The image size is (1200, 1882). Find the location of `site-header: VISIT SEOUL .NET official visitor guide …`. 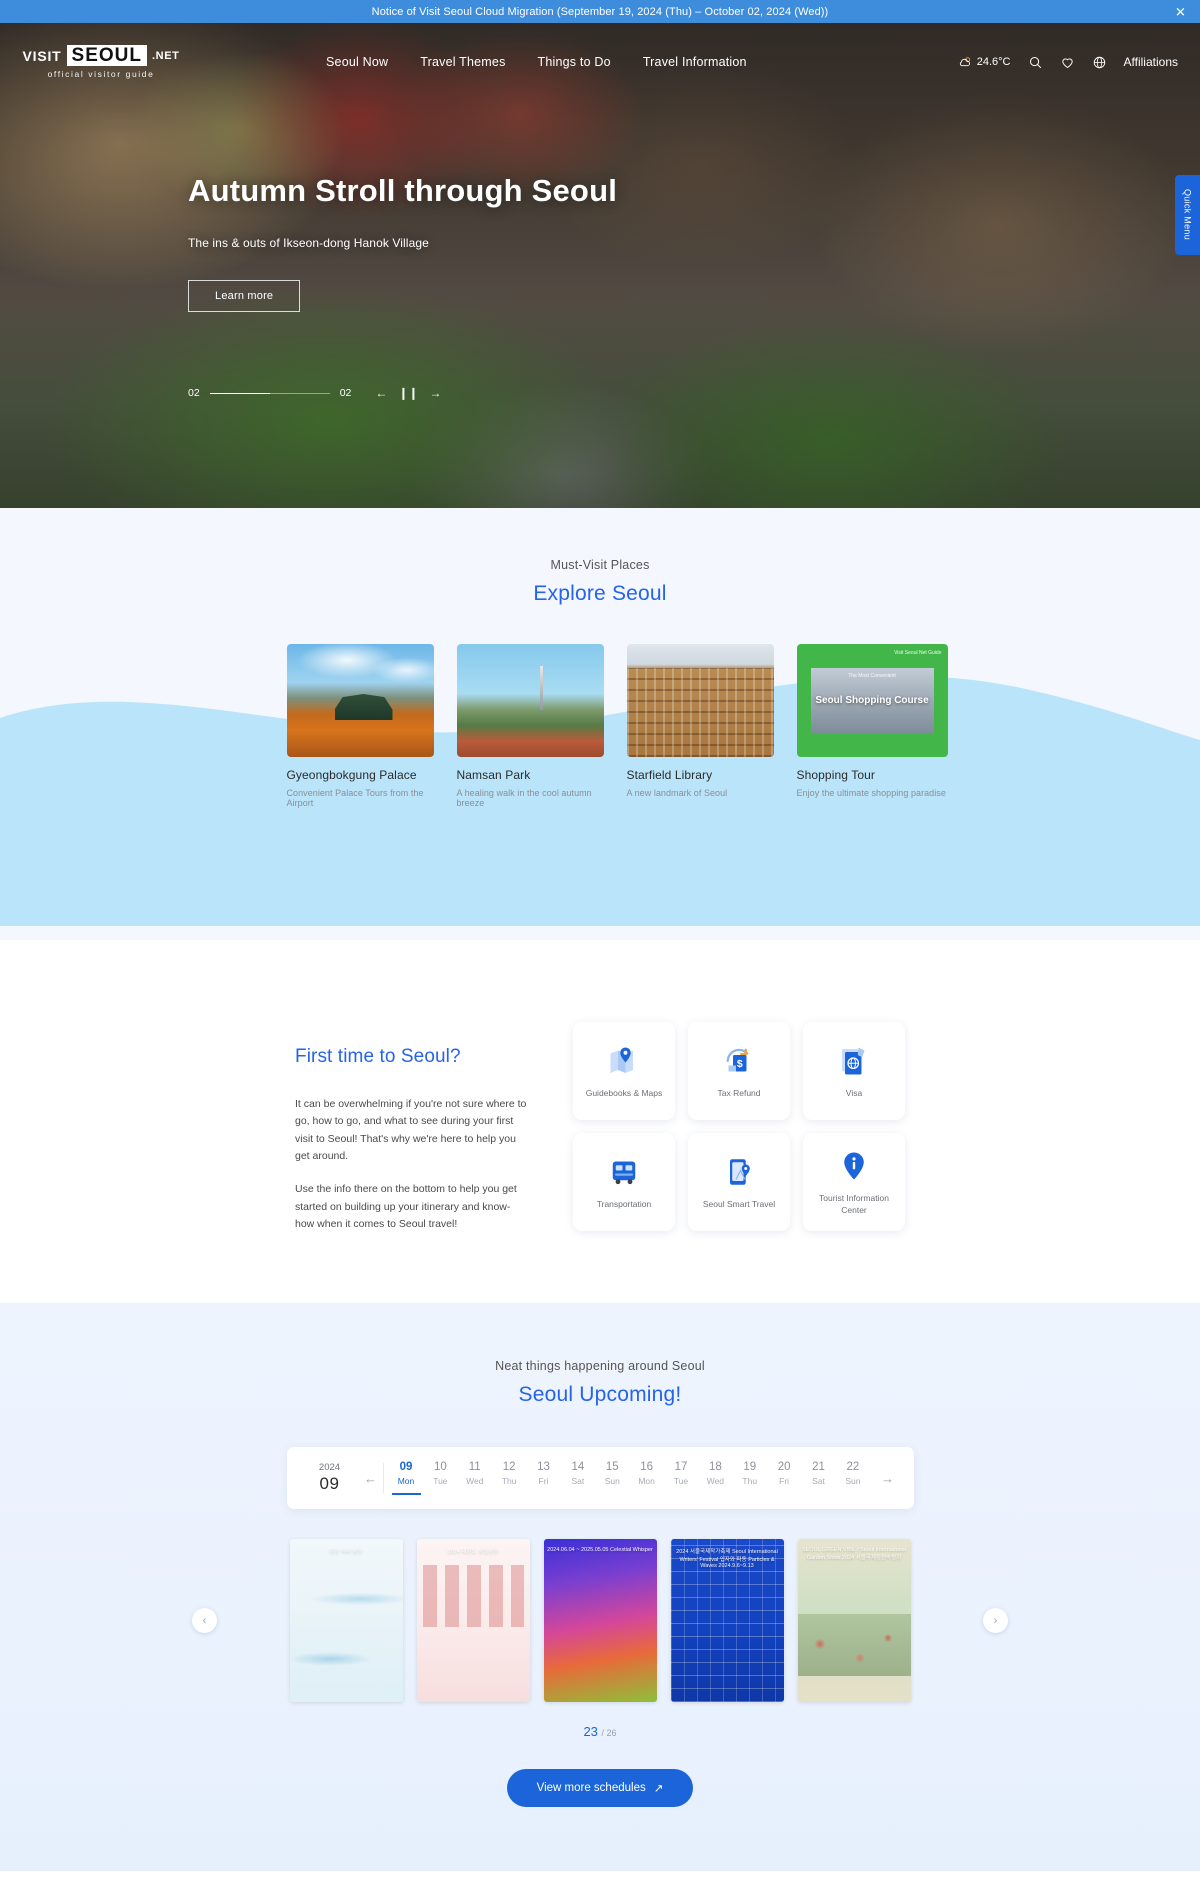

site-header: VISIT SEOUL .NET official visitor guide … is located at coordinates (600, 62).